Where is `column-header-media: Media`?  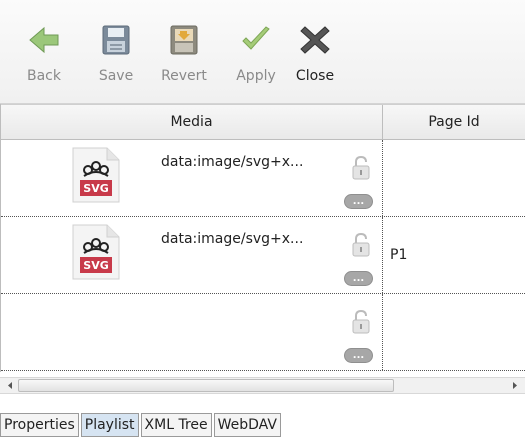
column-header-media: Media is located at coordinates (192, 122).